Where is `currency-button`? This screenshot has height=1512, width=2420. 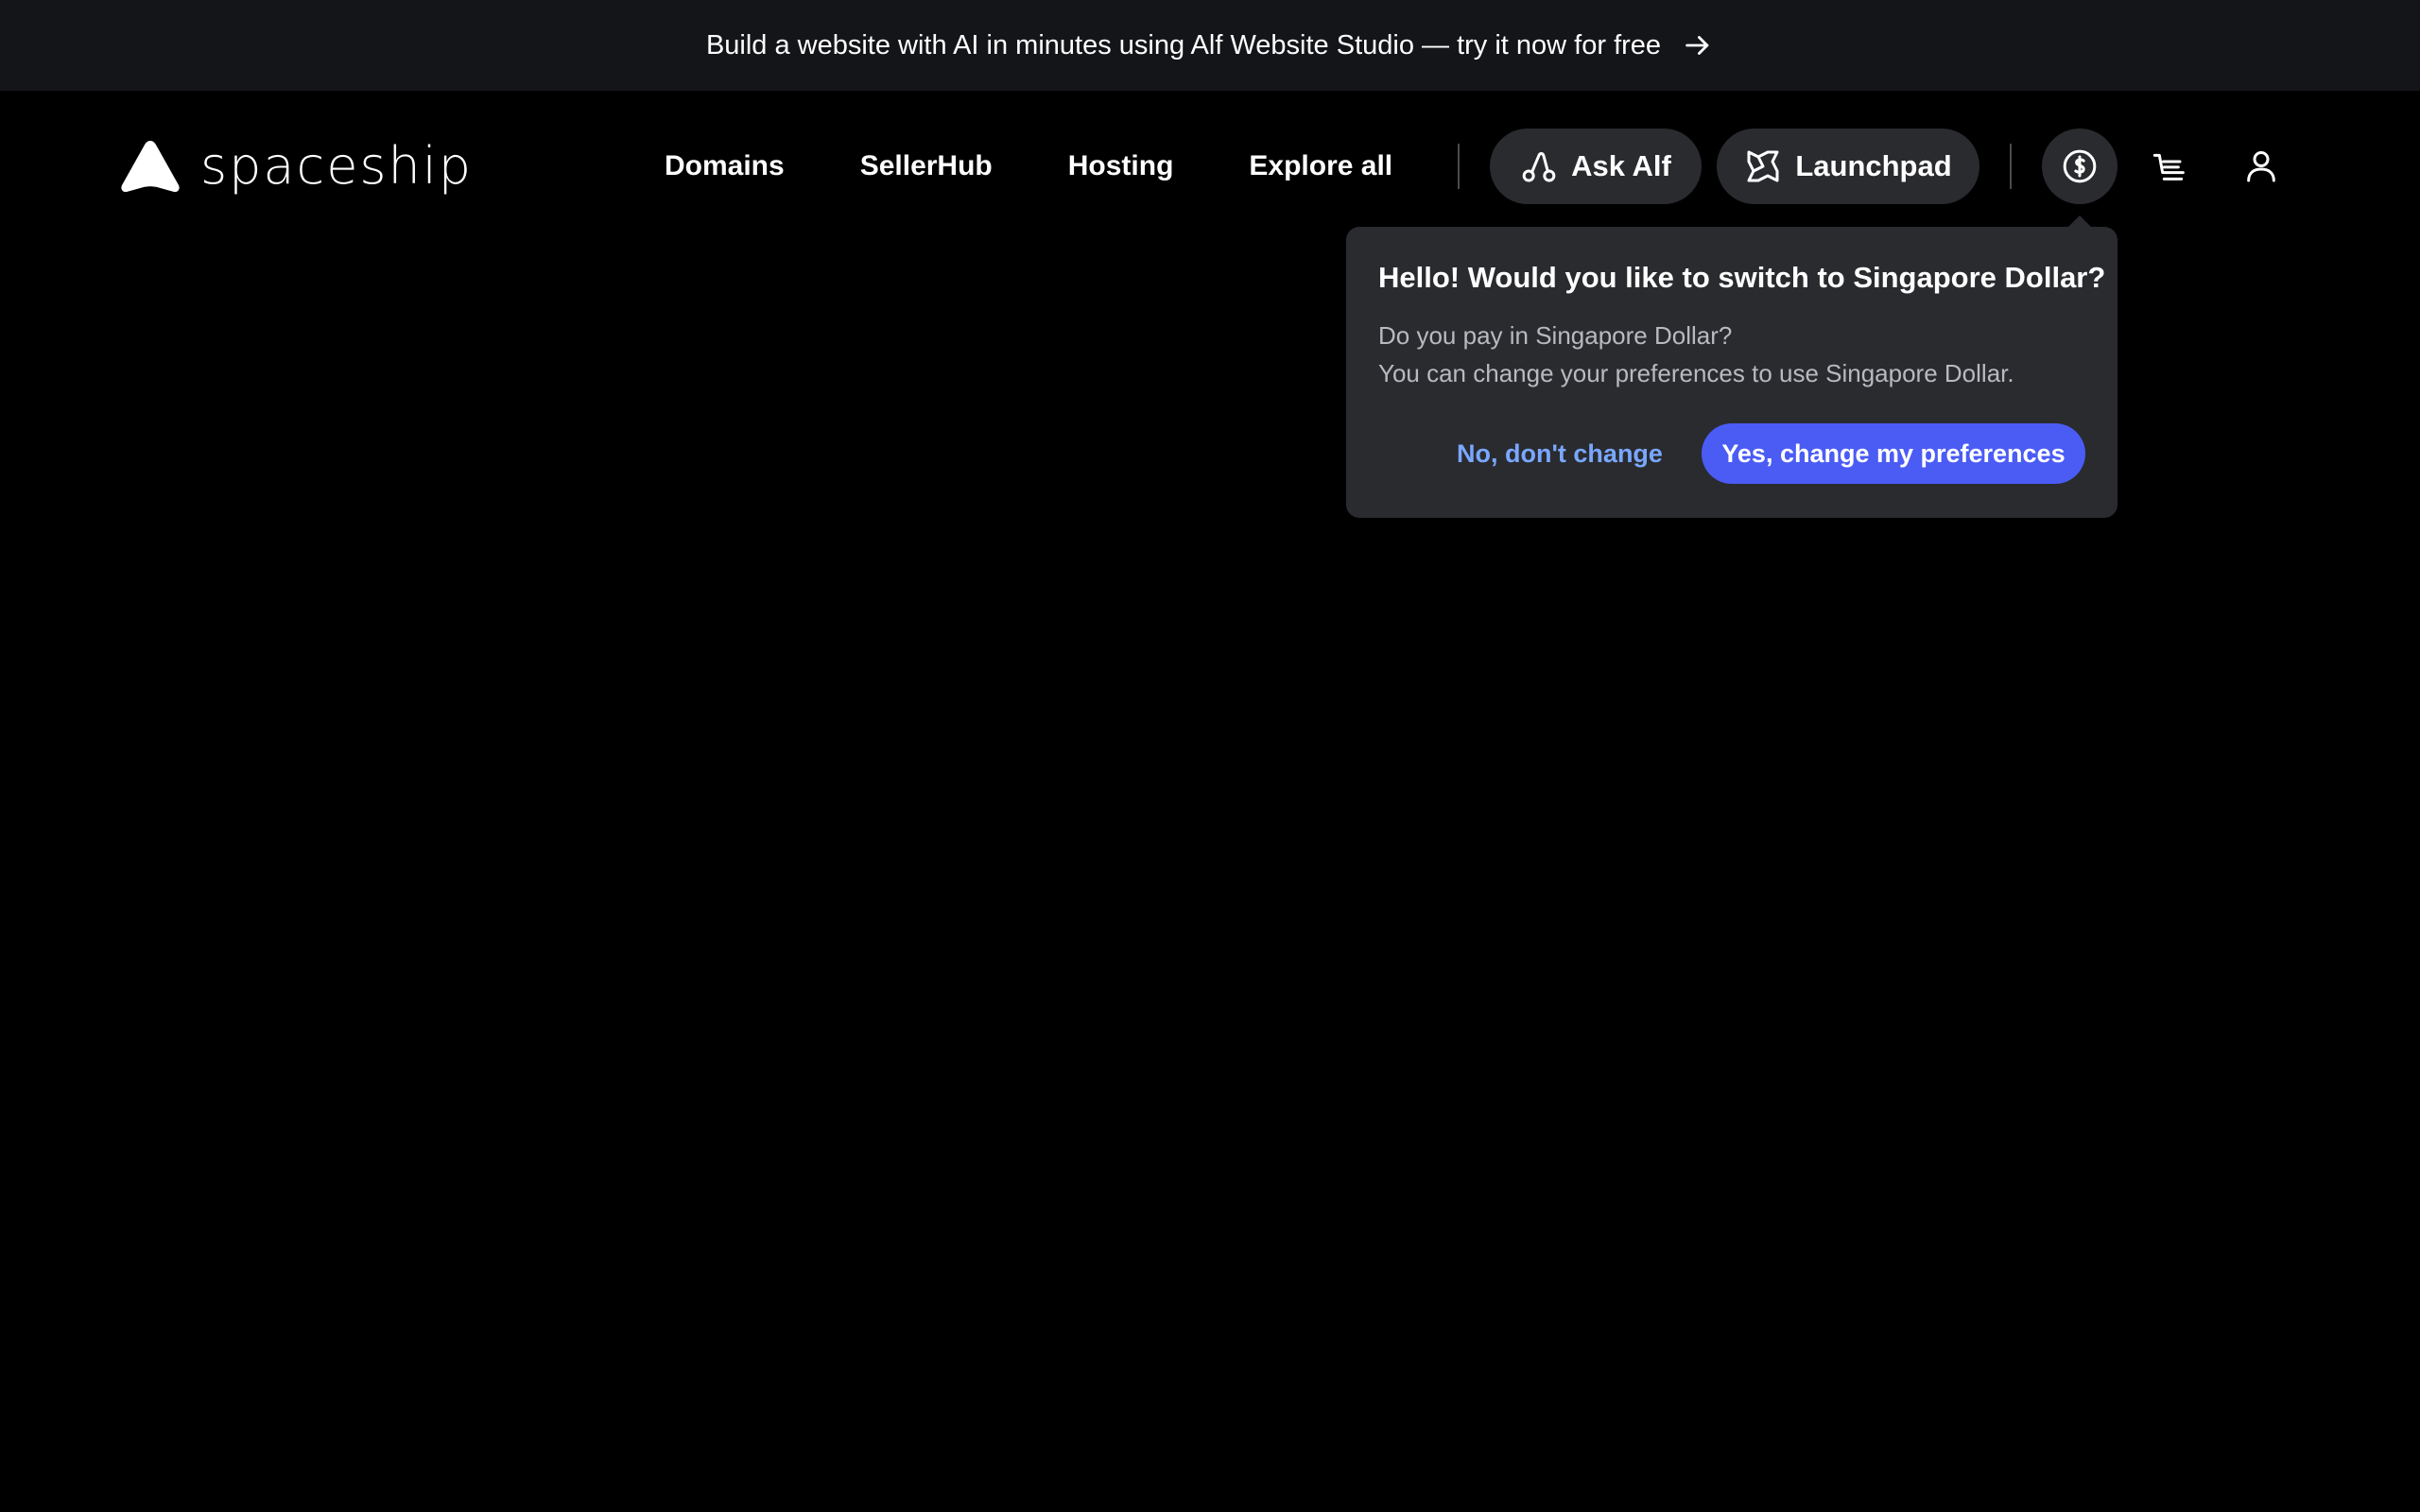
currency-button is located at coordinates (2080, 166).